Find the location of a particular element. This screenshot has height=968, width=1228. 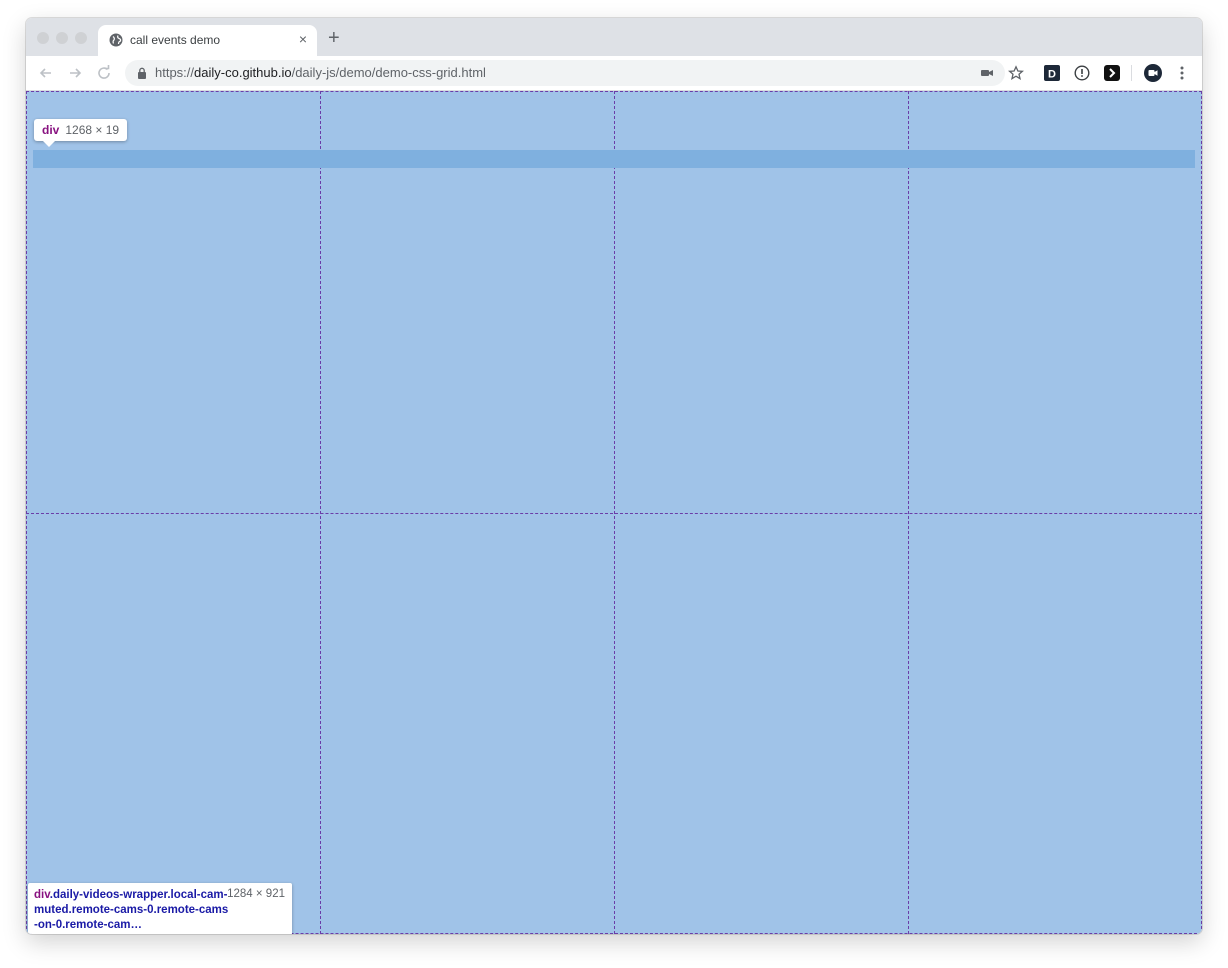

minimize-window-button is located at coordinates (62, 38).